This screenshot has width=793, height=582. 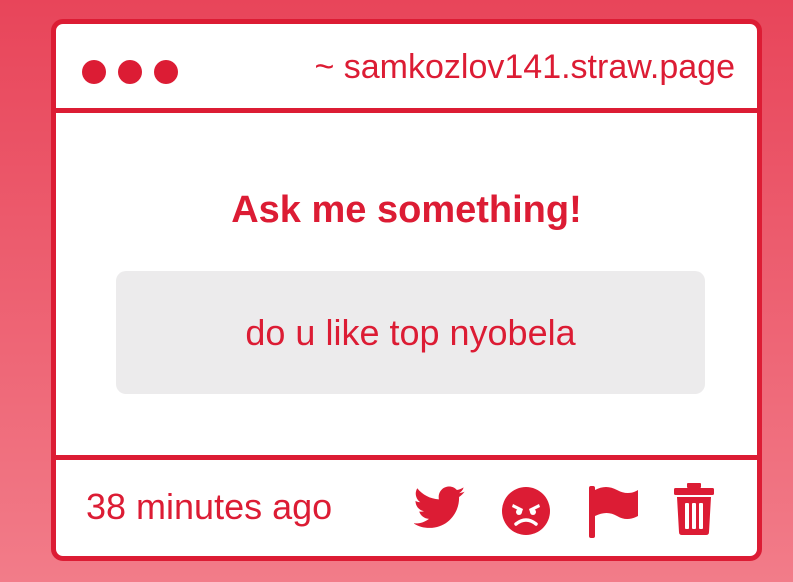 What do you see at coordinates (613, 512) in the screenshot?
I see `flag-icon` at bounding box center [613, 512].